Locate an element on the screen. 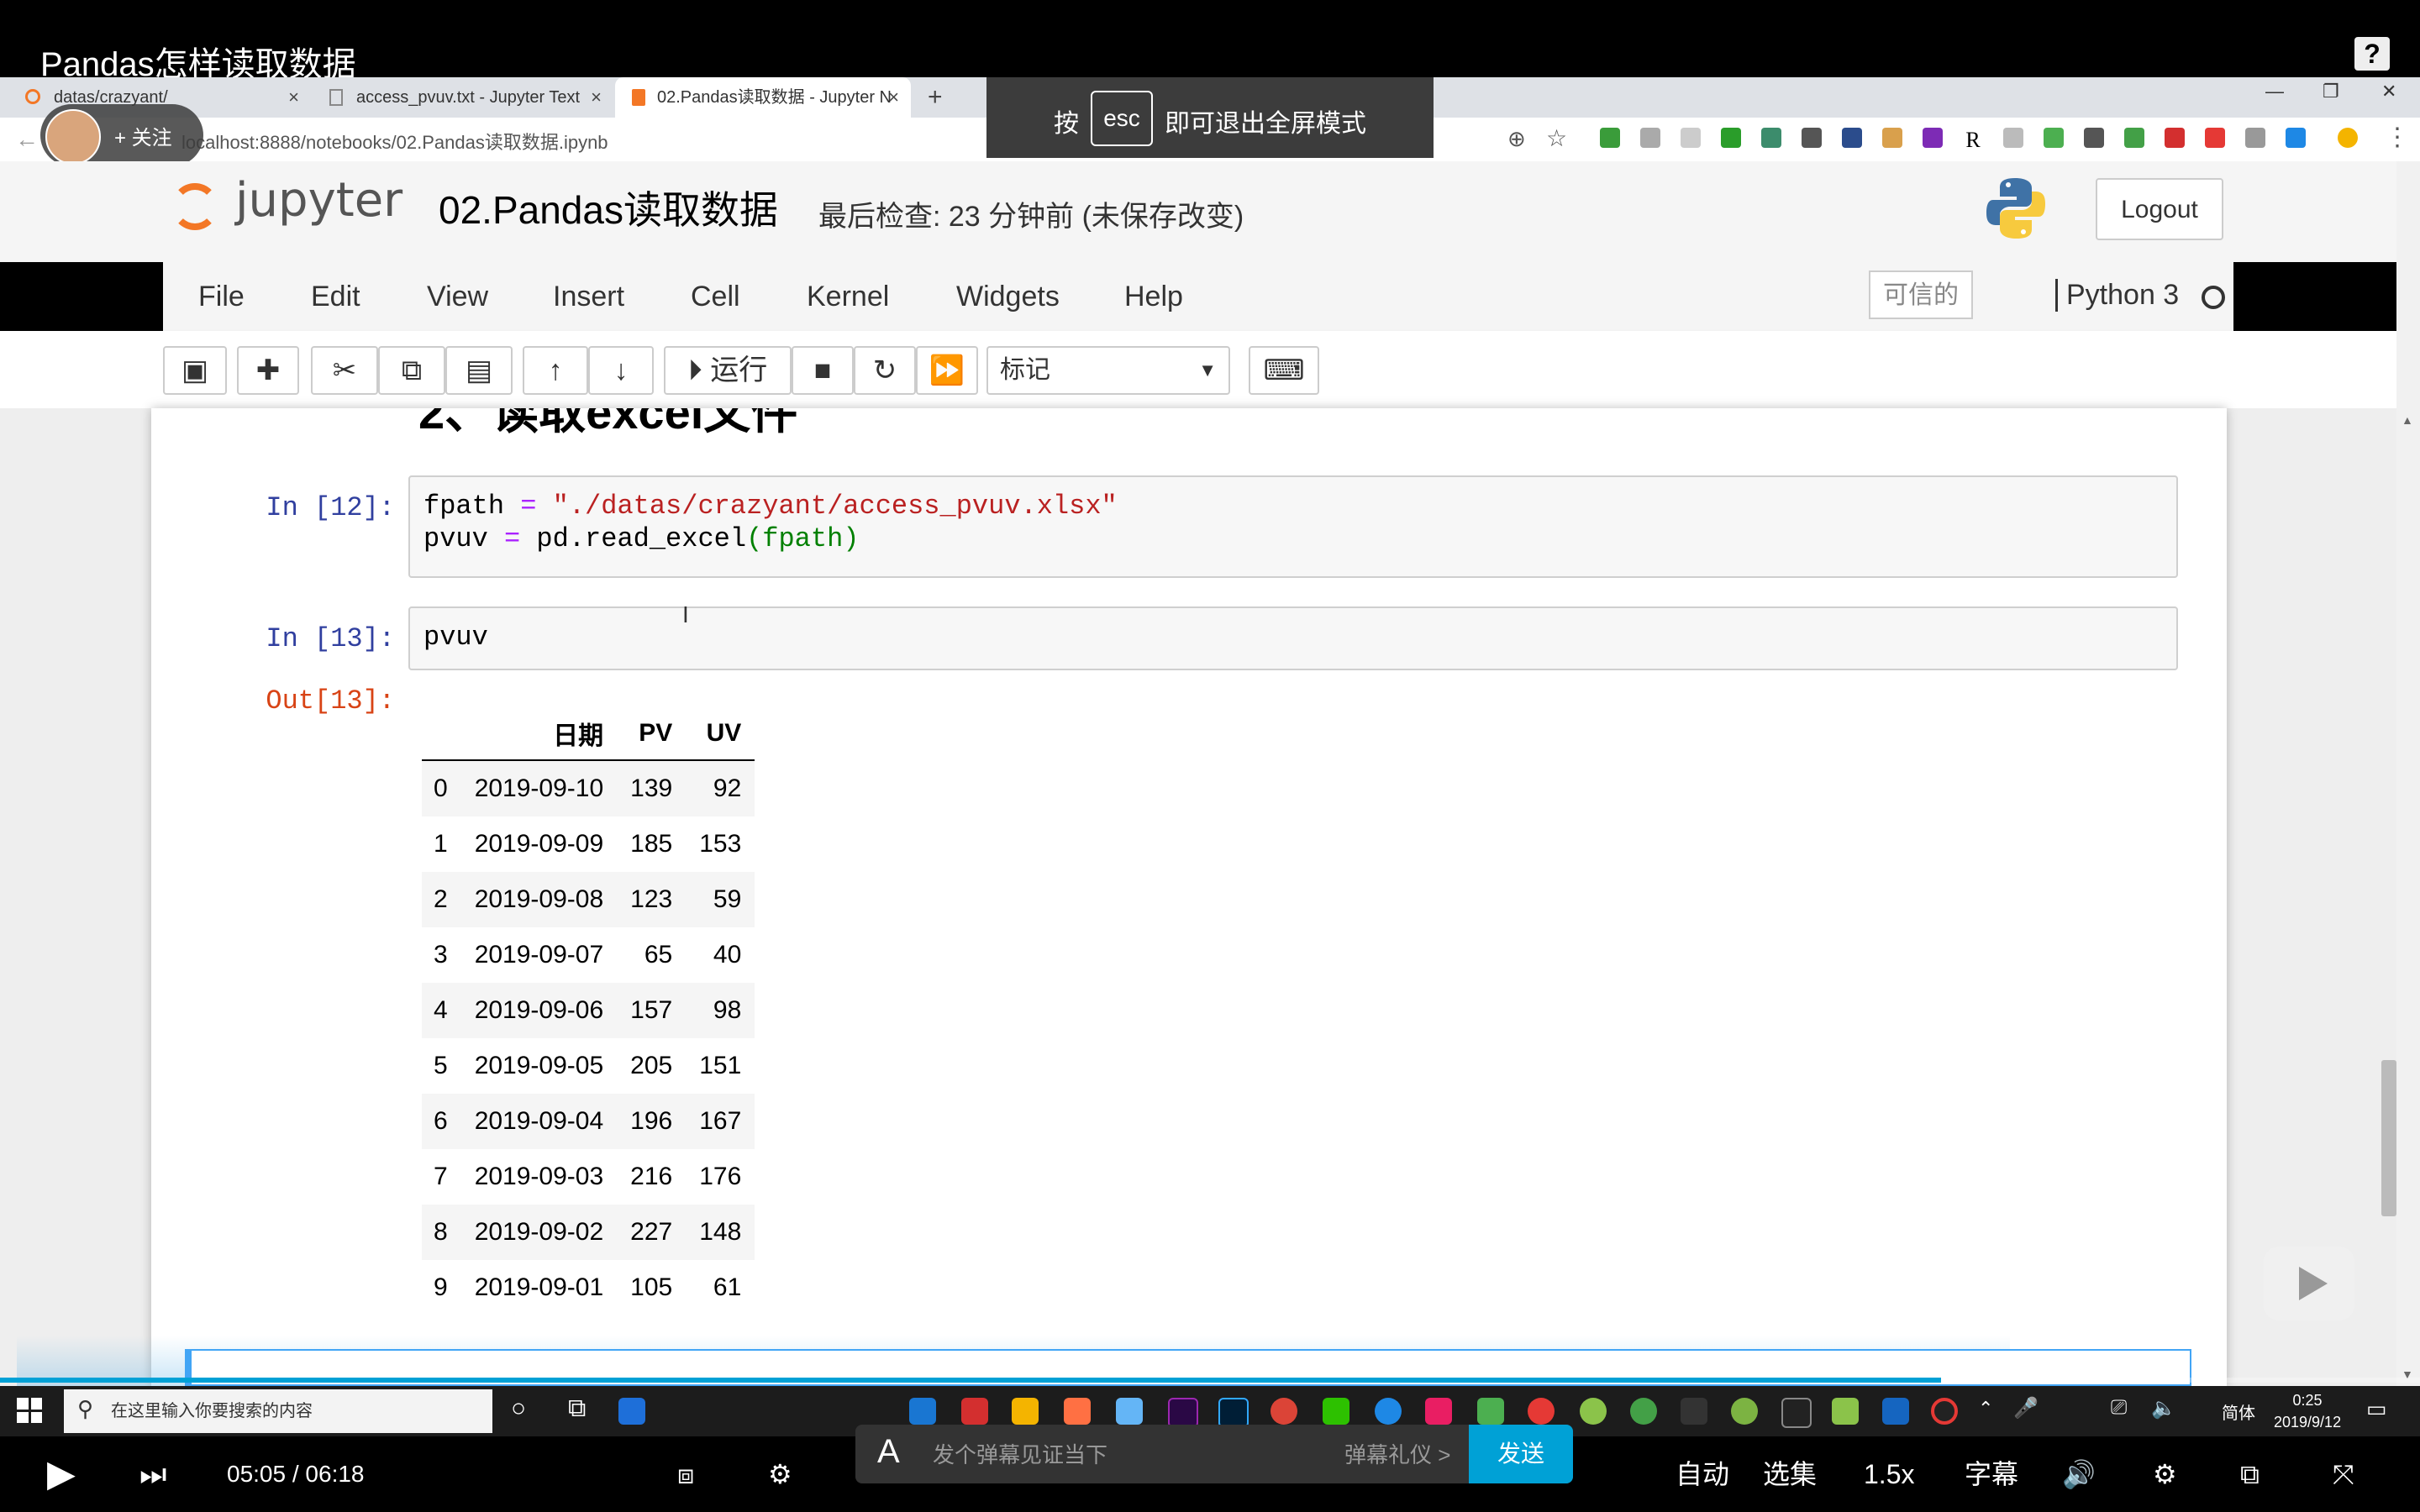 The height and width of the screenshot is (1512, 2420). speed-button: 1.5x is located at coordinates (1889, 1474).